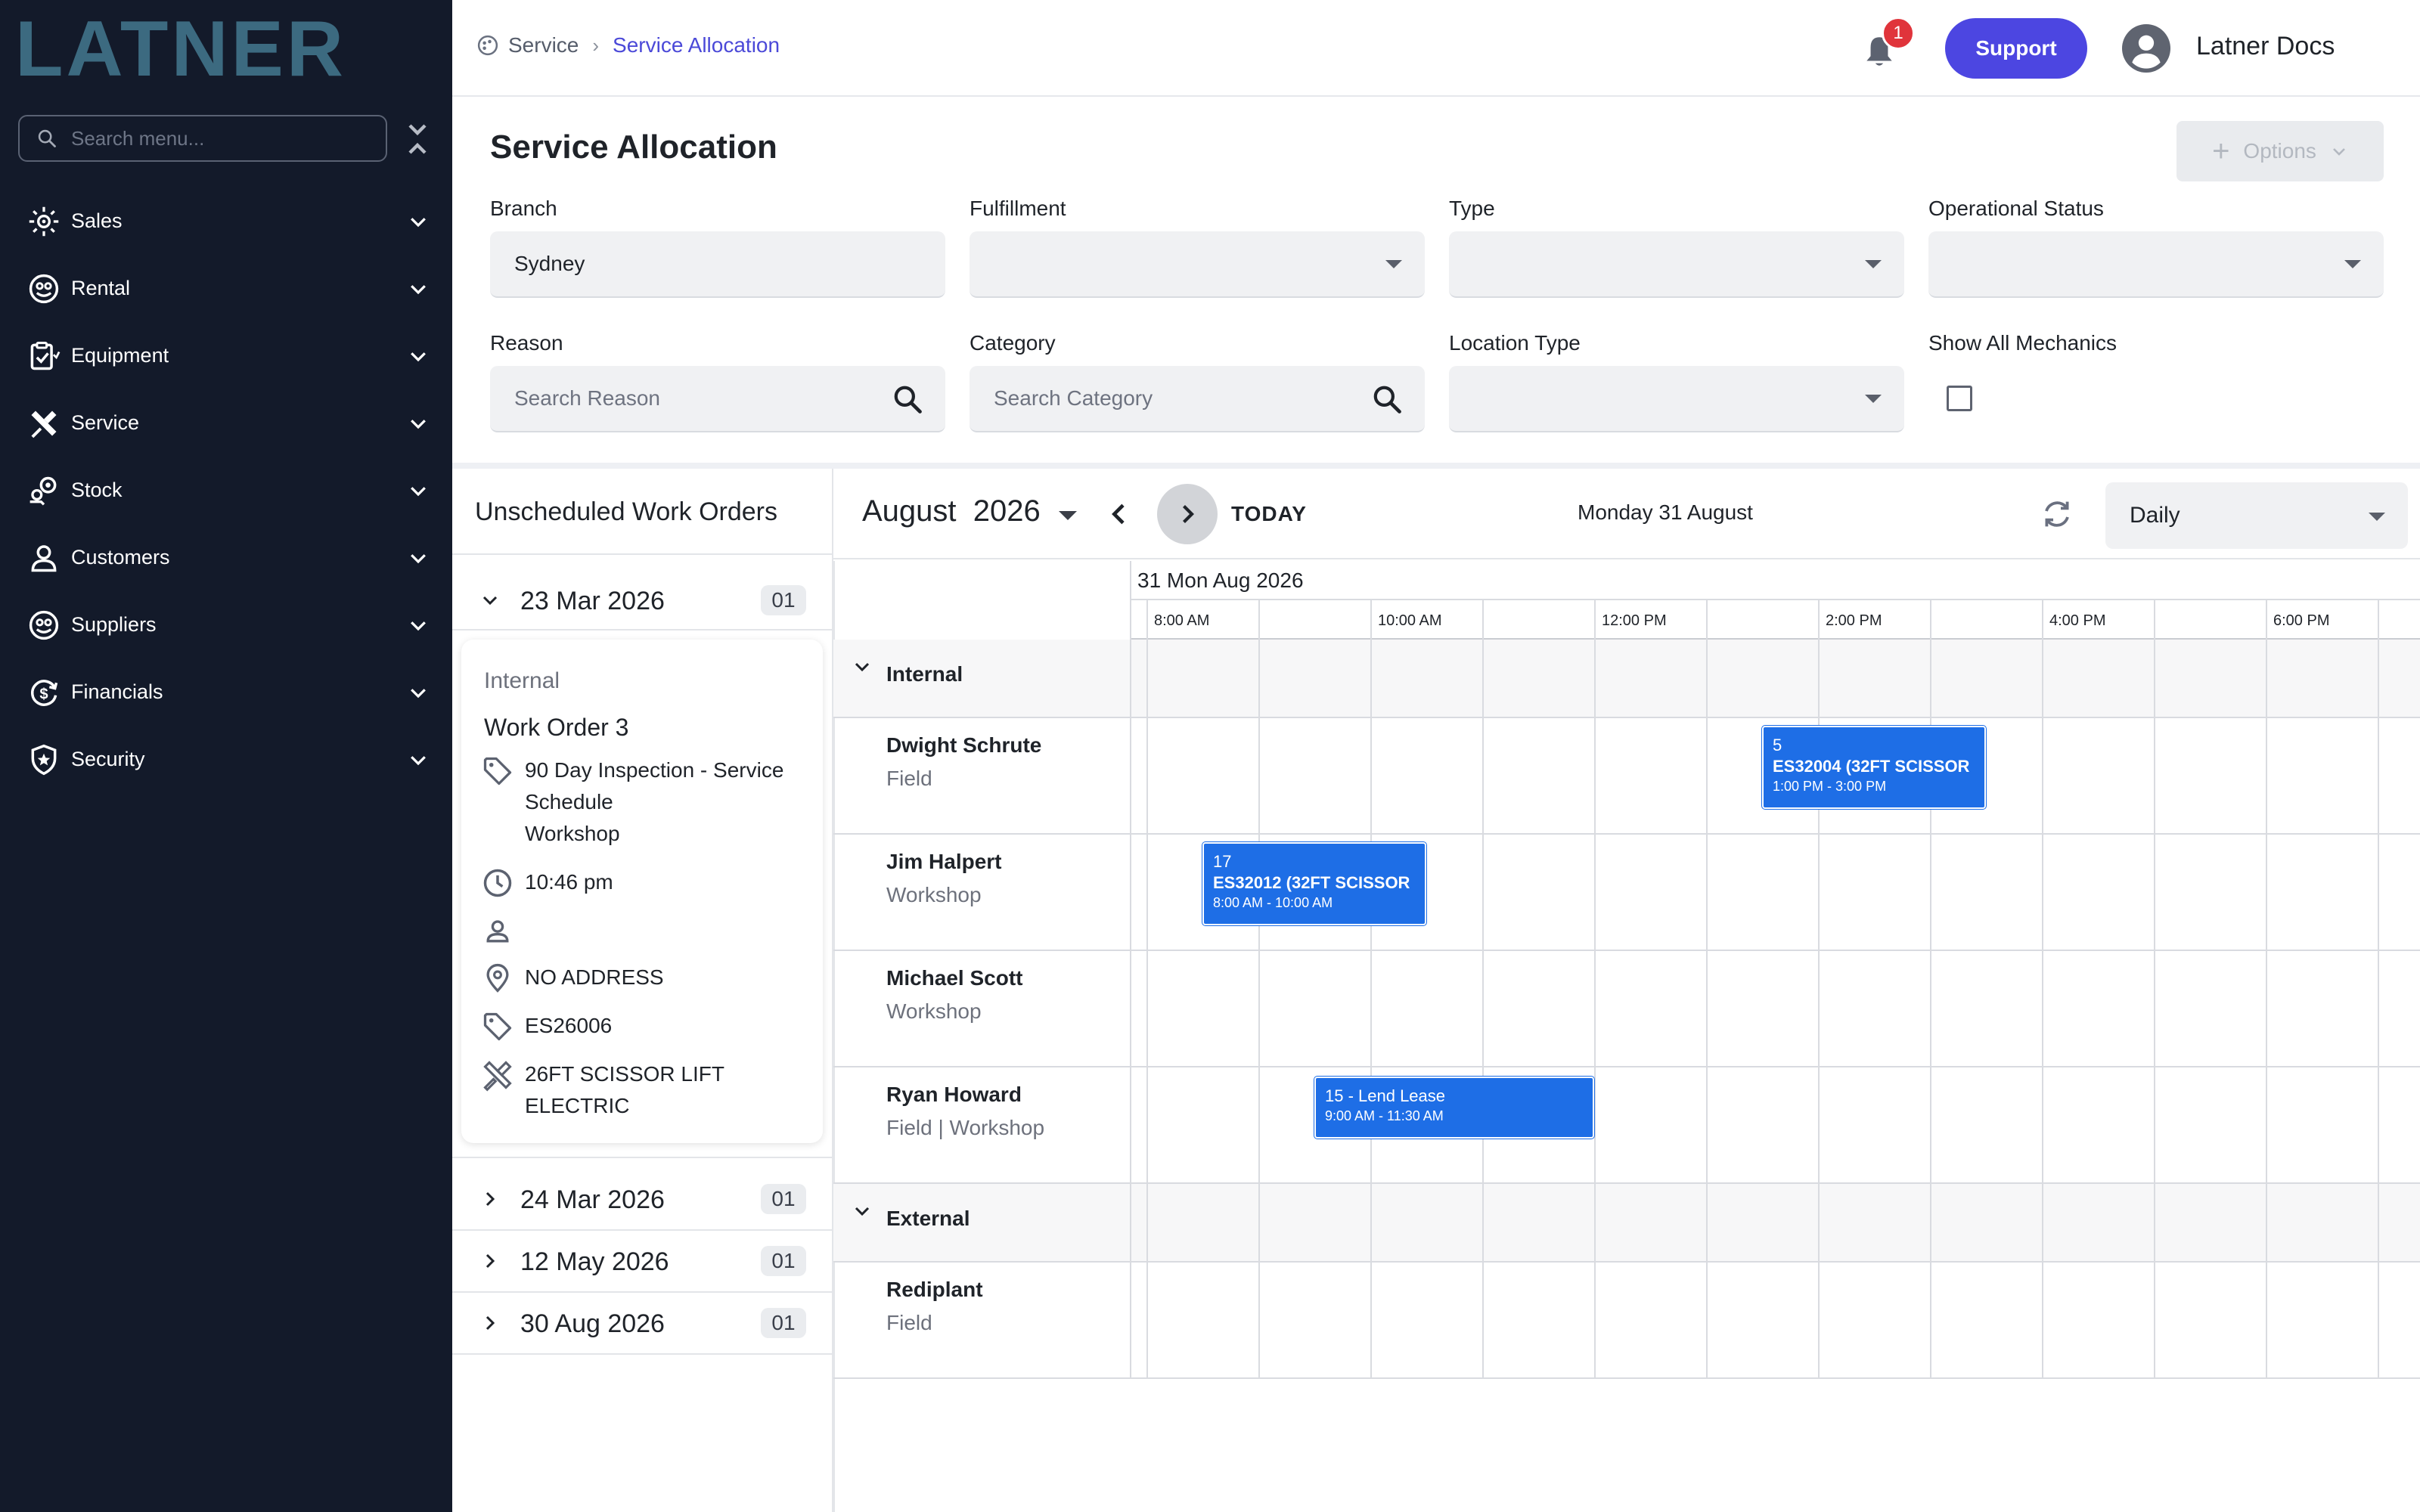 Image resolution: width=2420 pixels, height=1512 pixels. I want to click on schedule-event: 15 - Lend Lease 9:00 AM - 11:30 AM, so click(1454, 1107).